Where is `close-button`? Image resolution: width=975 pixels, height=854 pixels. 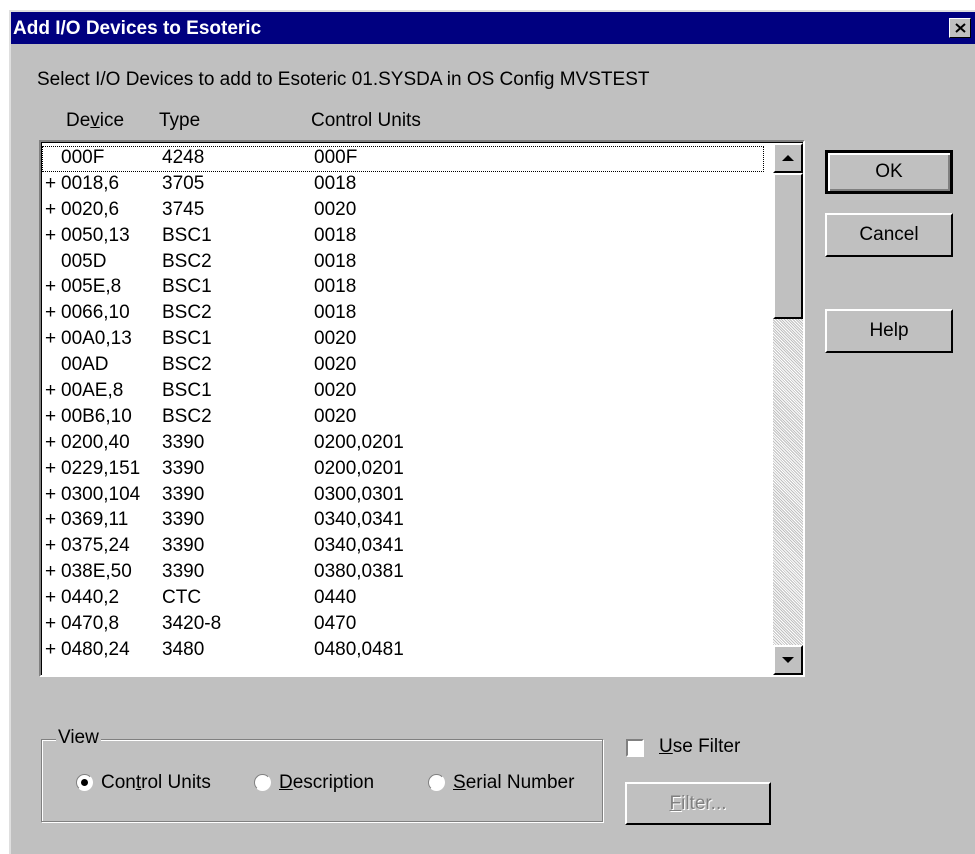
close-button is located at coordinates (960, 28).